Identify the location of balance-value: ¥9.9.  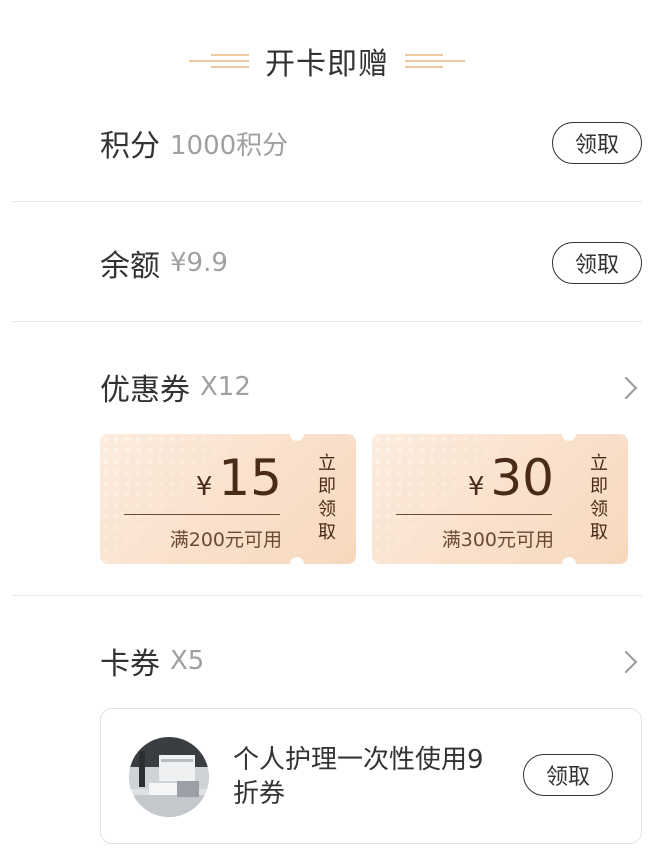
(199, 263).